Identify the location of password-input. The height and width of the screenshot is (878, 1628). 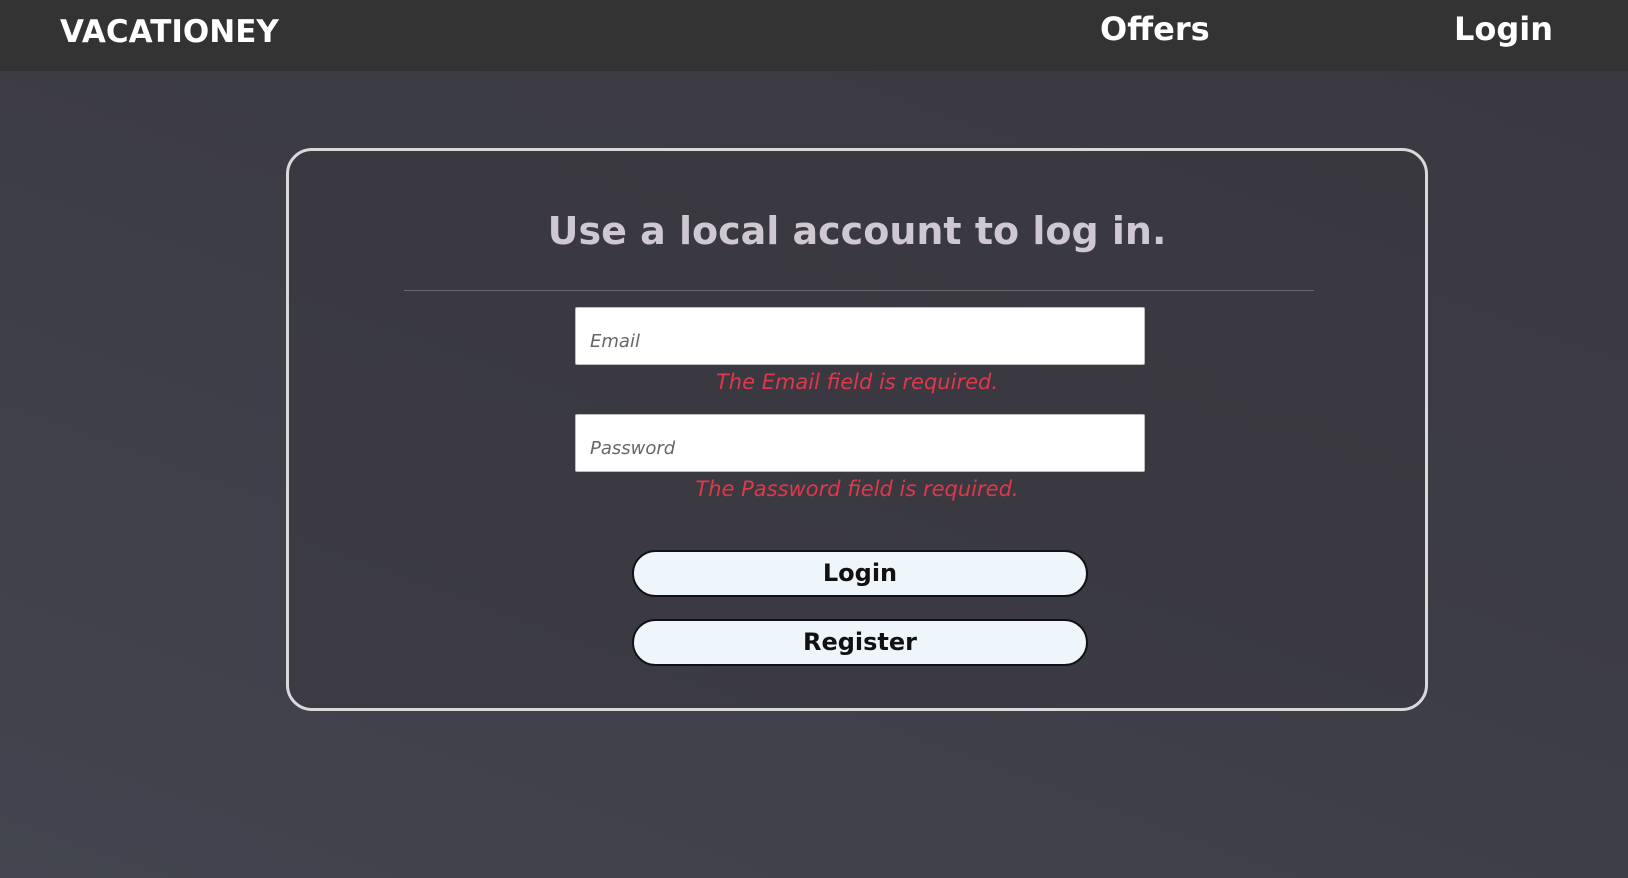
(860, 443).